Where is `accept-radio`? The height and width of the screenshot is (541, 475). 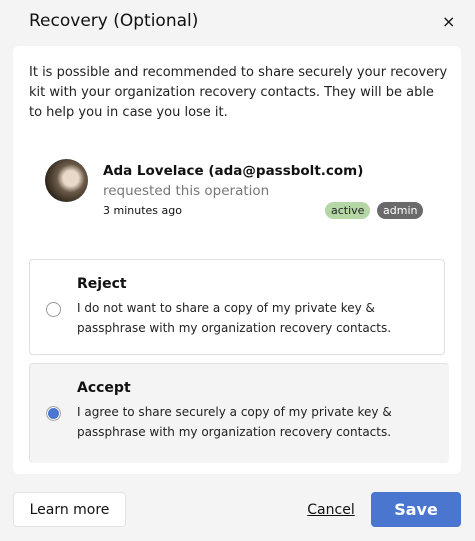 accept-radio is located at coordinates (53, 413).